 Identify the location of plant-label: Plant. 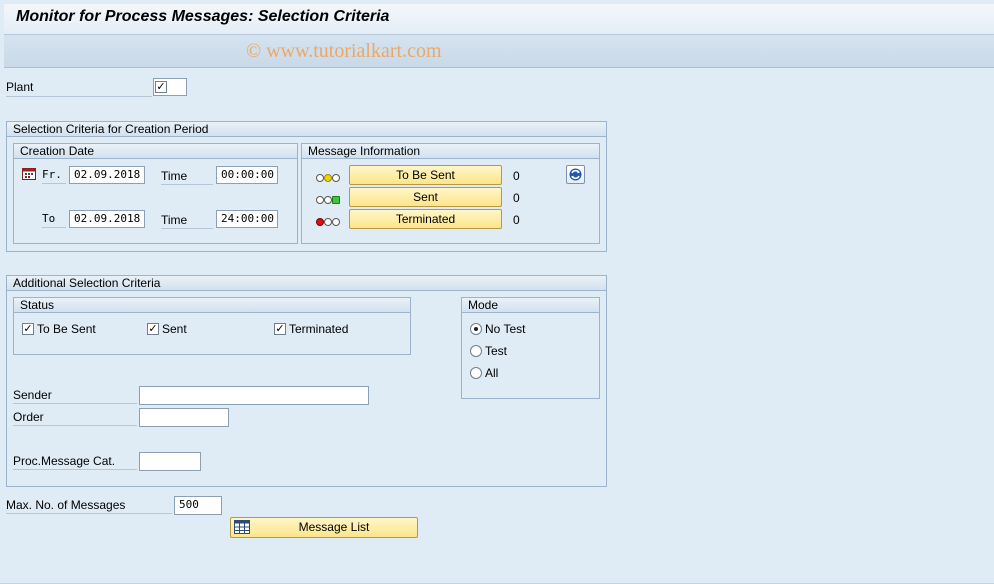
(79, 88).